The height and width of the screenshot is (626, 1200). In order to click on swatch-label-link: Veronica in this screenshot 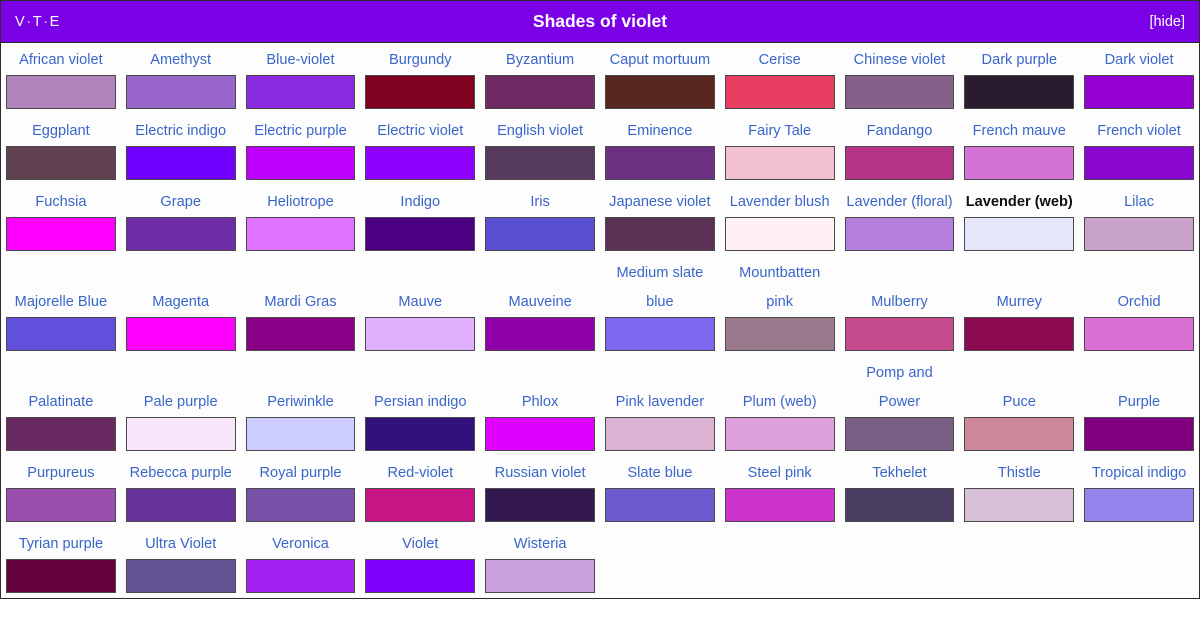, I will do `click(301, 543)`.